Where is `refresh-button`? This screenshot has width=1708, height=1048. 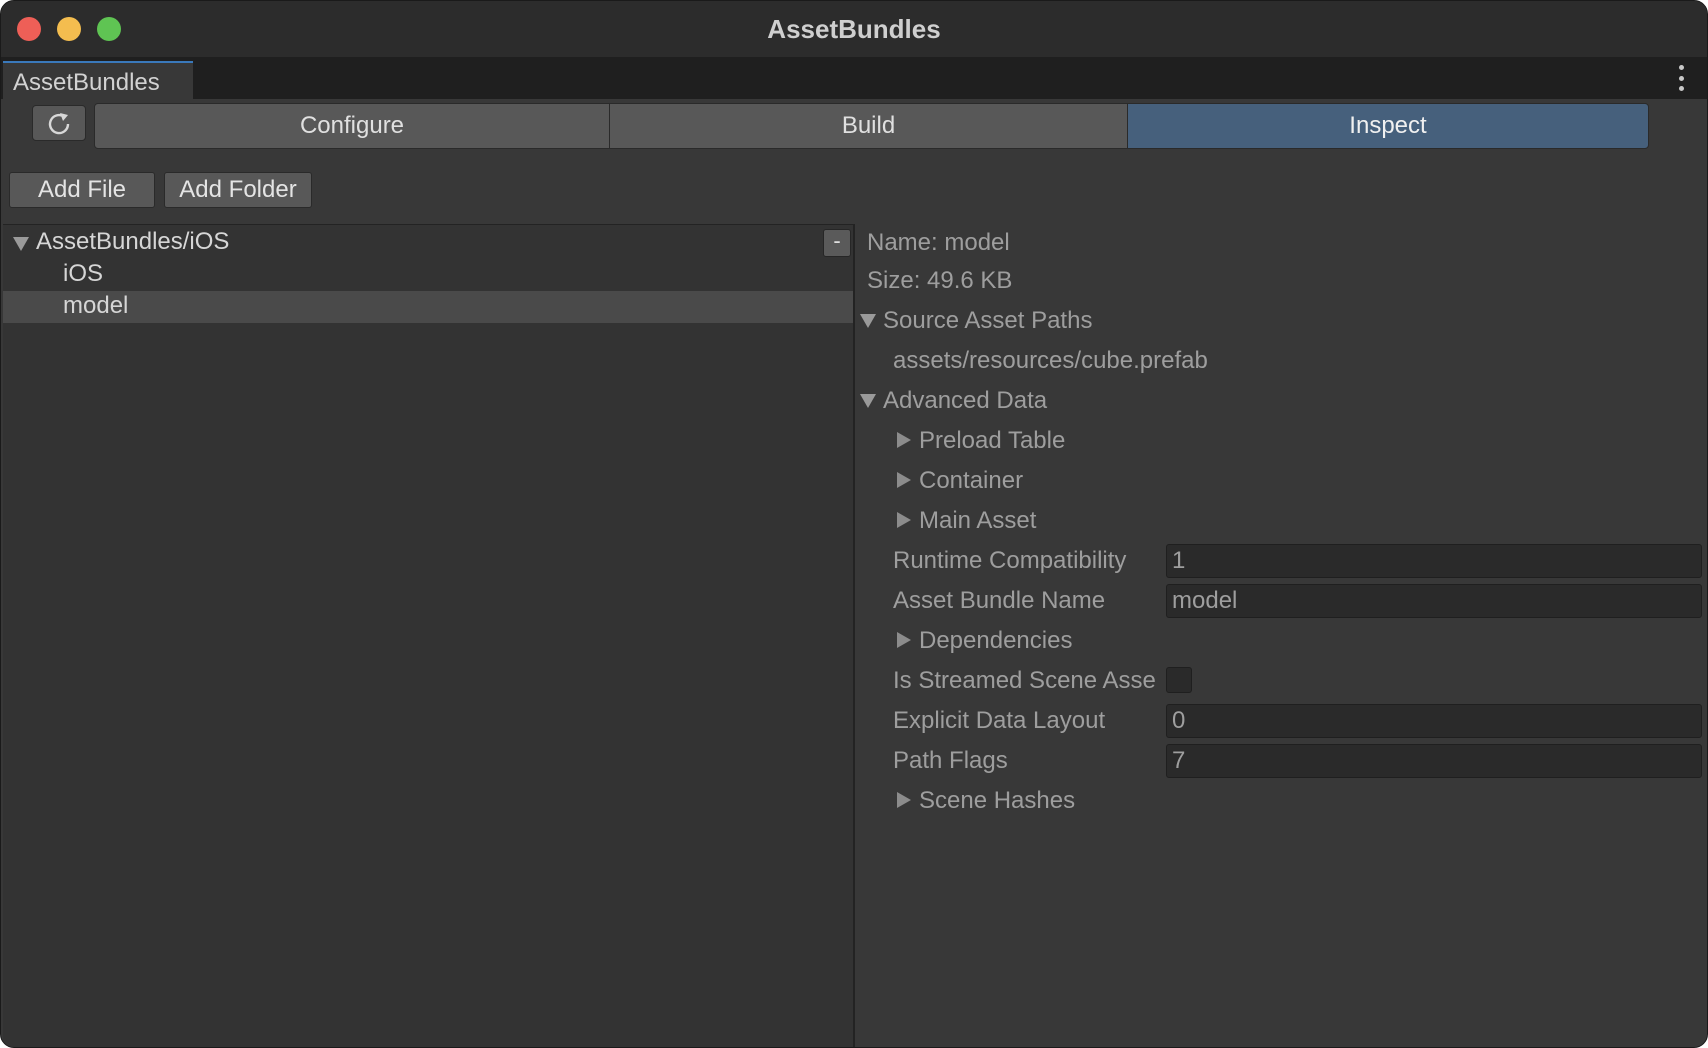
refresh-button is located at coordinates (59, 123).